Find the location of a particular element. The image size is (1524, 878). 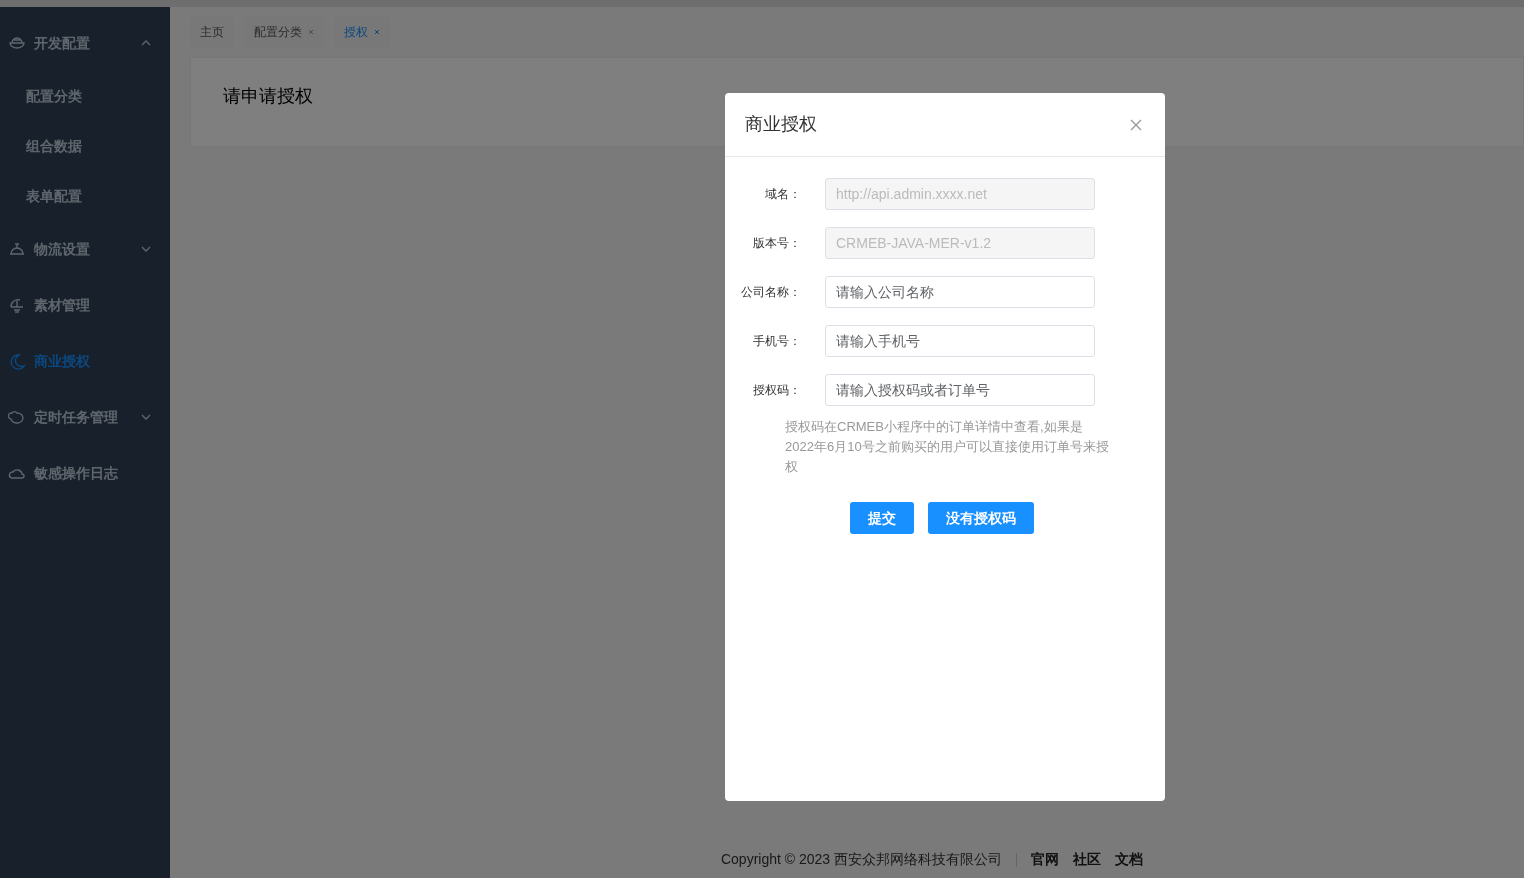

bell-icon is located at coordinates (17, 249).